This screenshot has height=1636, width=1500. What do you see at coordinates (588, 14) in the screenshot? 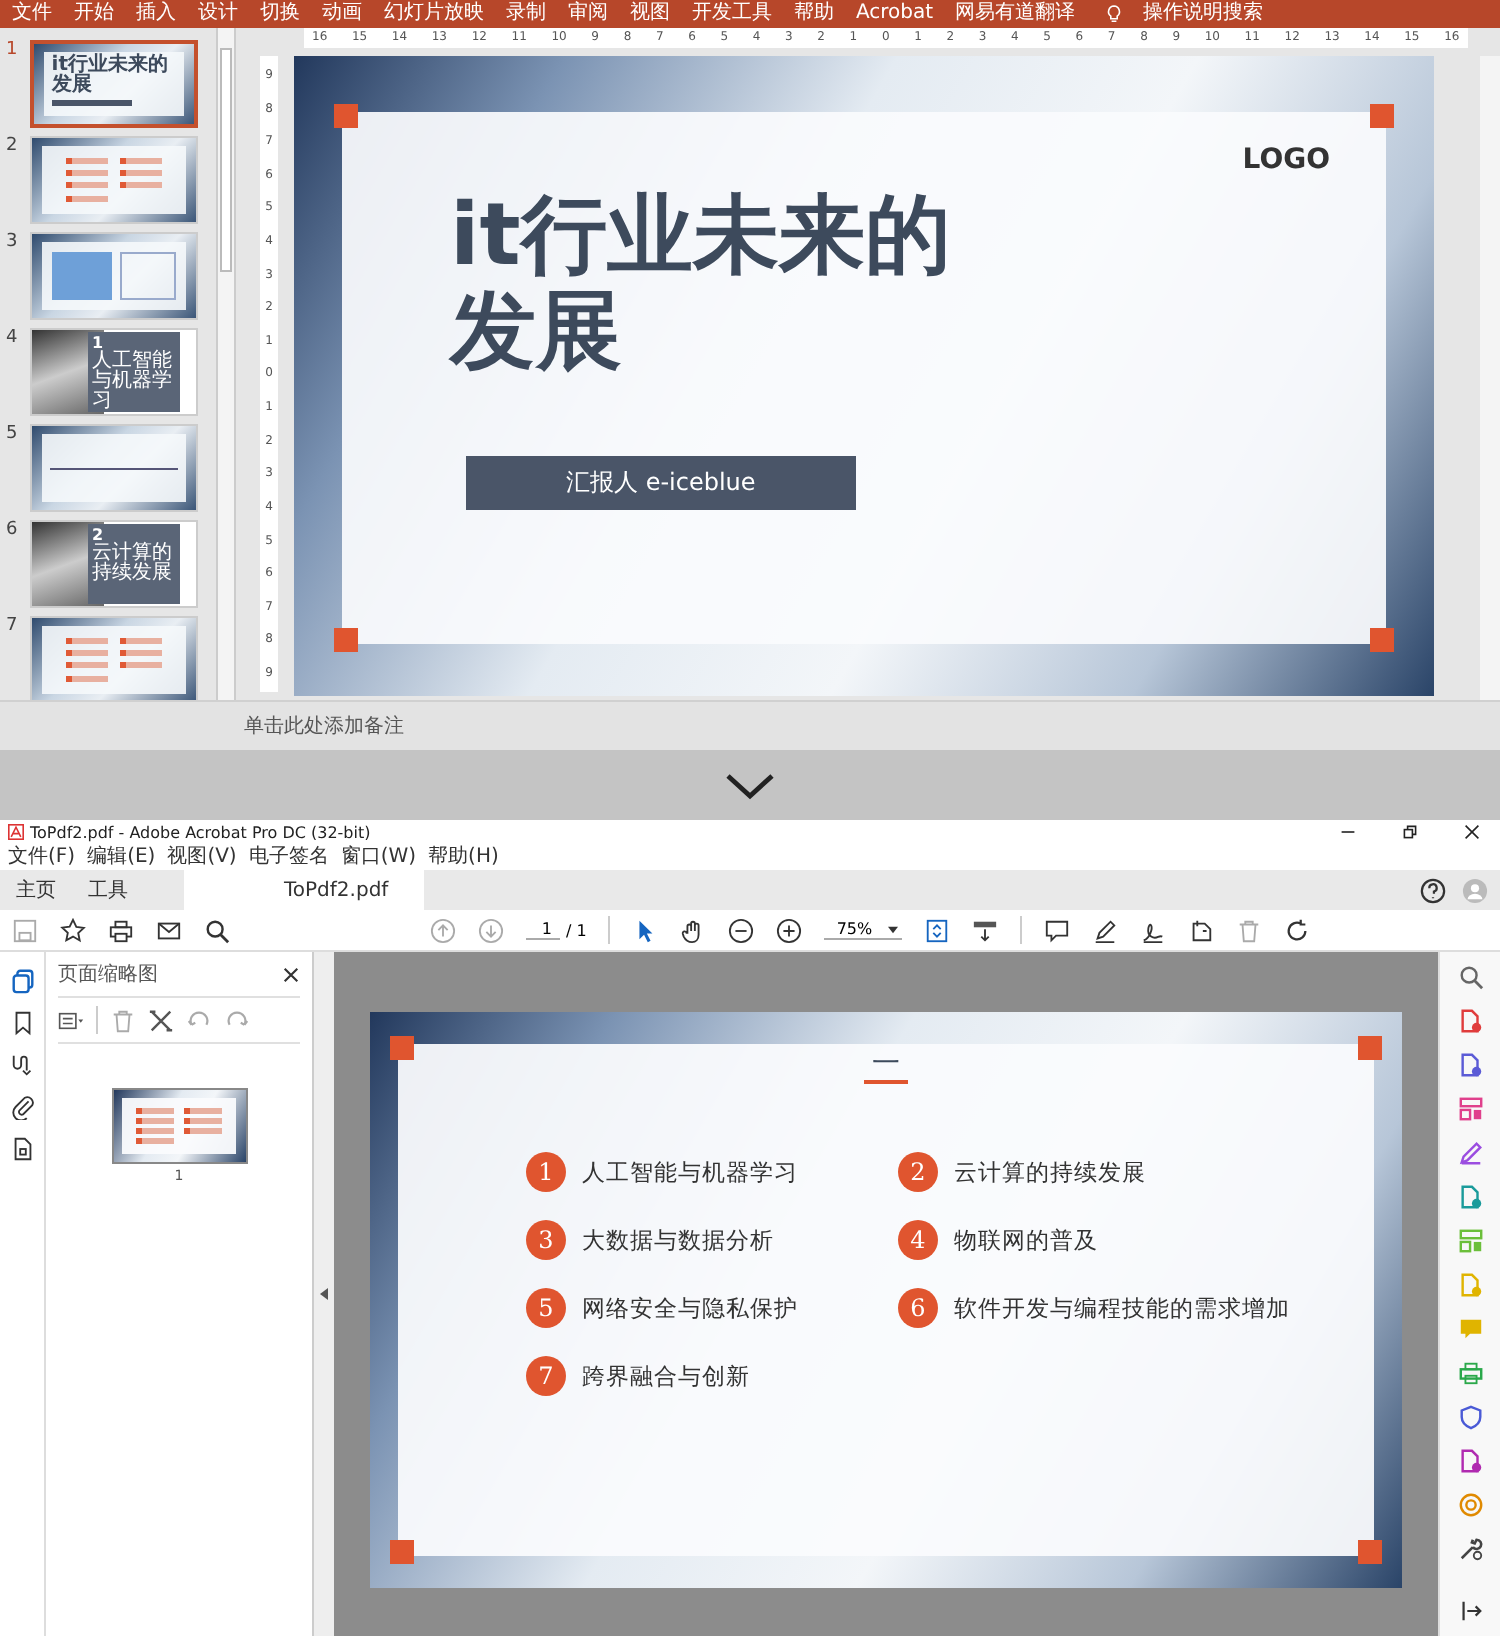
I see `menu-item: 审阅` at bounding box center [588, 14].